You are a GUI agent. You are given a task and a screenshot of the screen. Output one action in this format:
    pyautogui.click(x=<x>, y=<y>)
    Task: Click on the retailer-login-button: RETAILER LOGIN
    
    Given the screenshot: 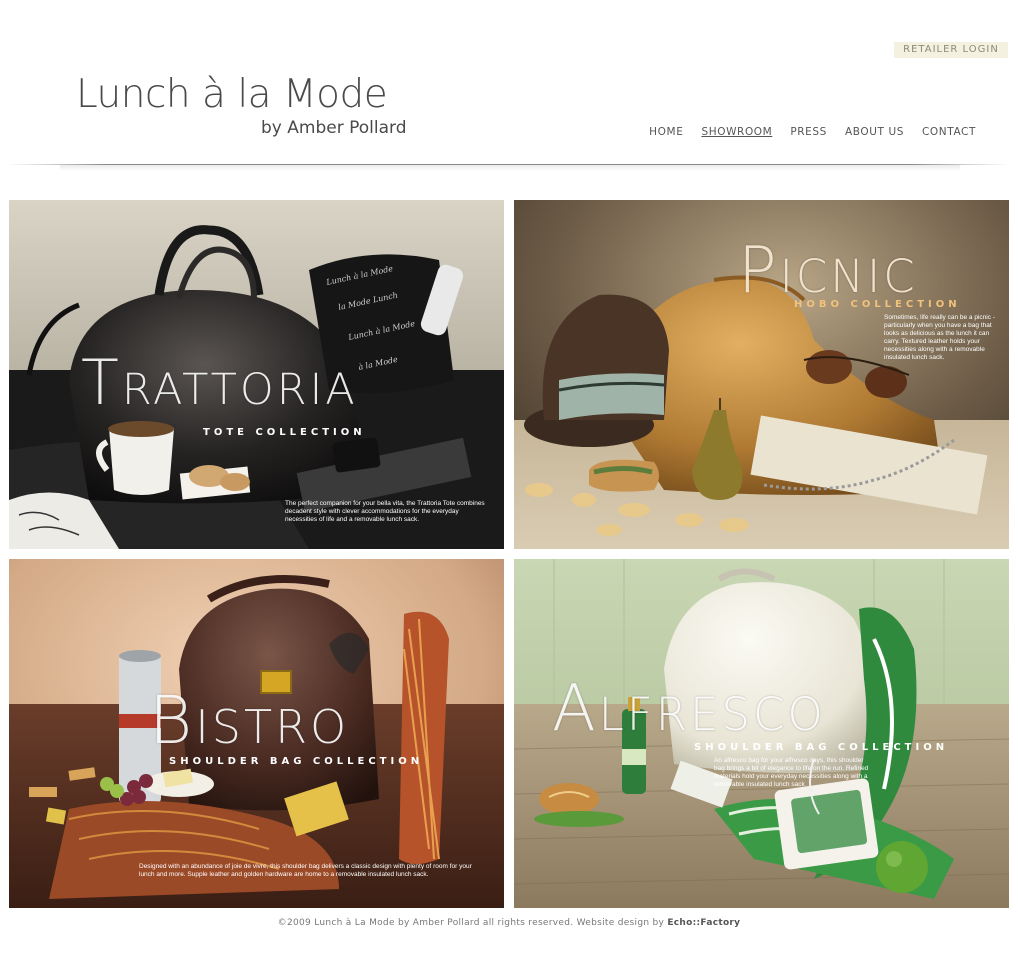 What is the action you would take?
    pyautogui.click(x=951, y=50)
    